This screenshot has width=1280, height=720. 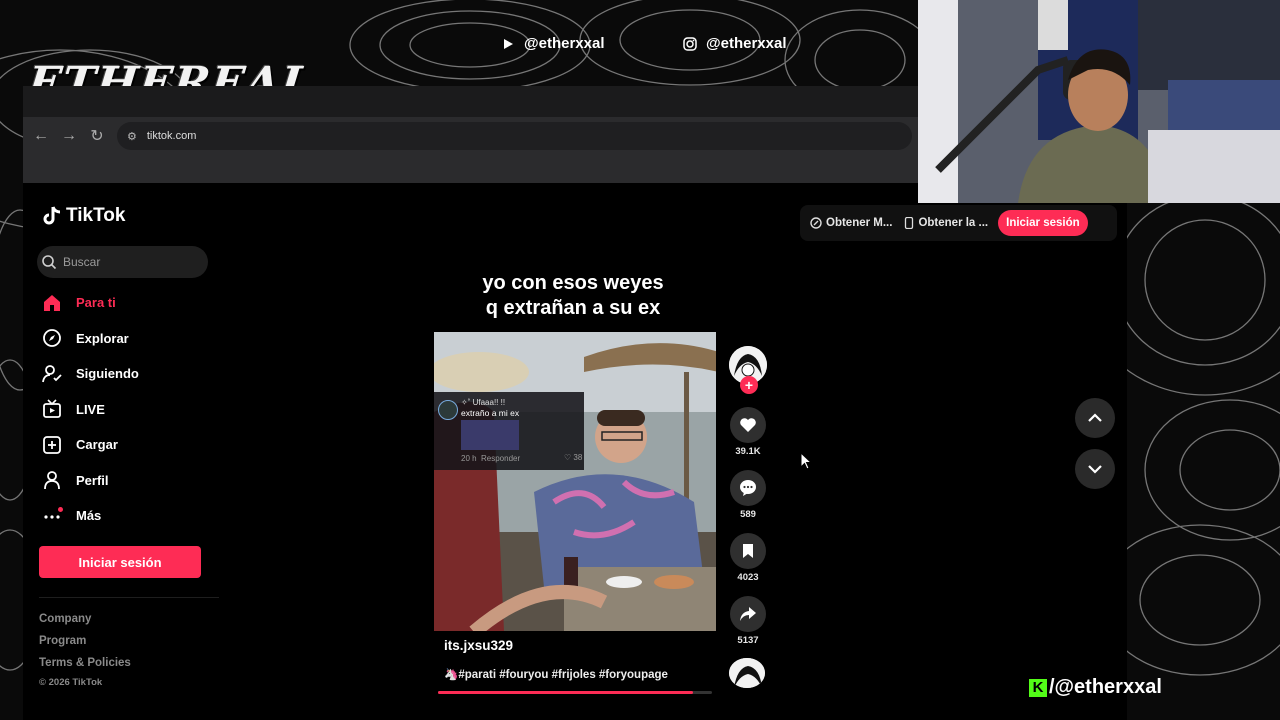 What do you see at coordinates (806, 463) in the screenshot?
I see `mouse-cursor` at bounding box center [806, 463].